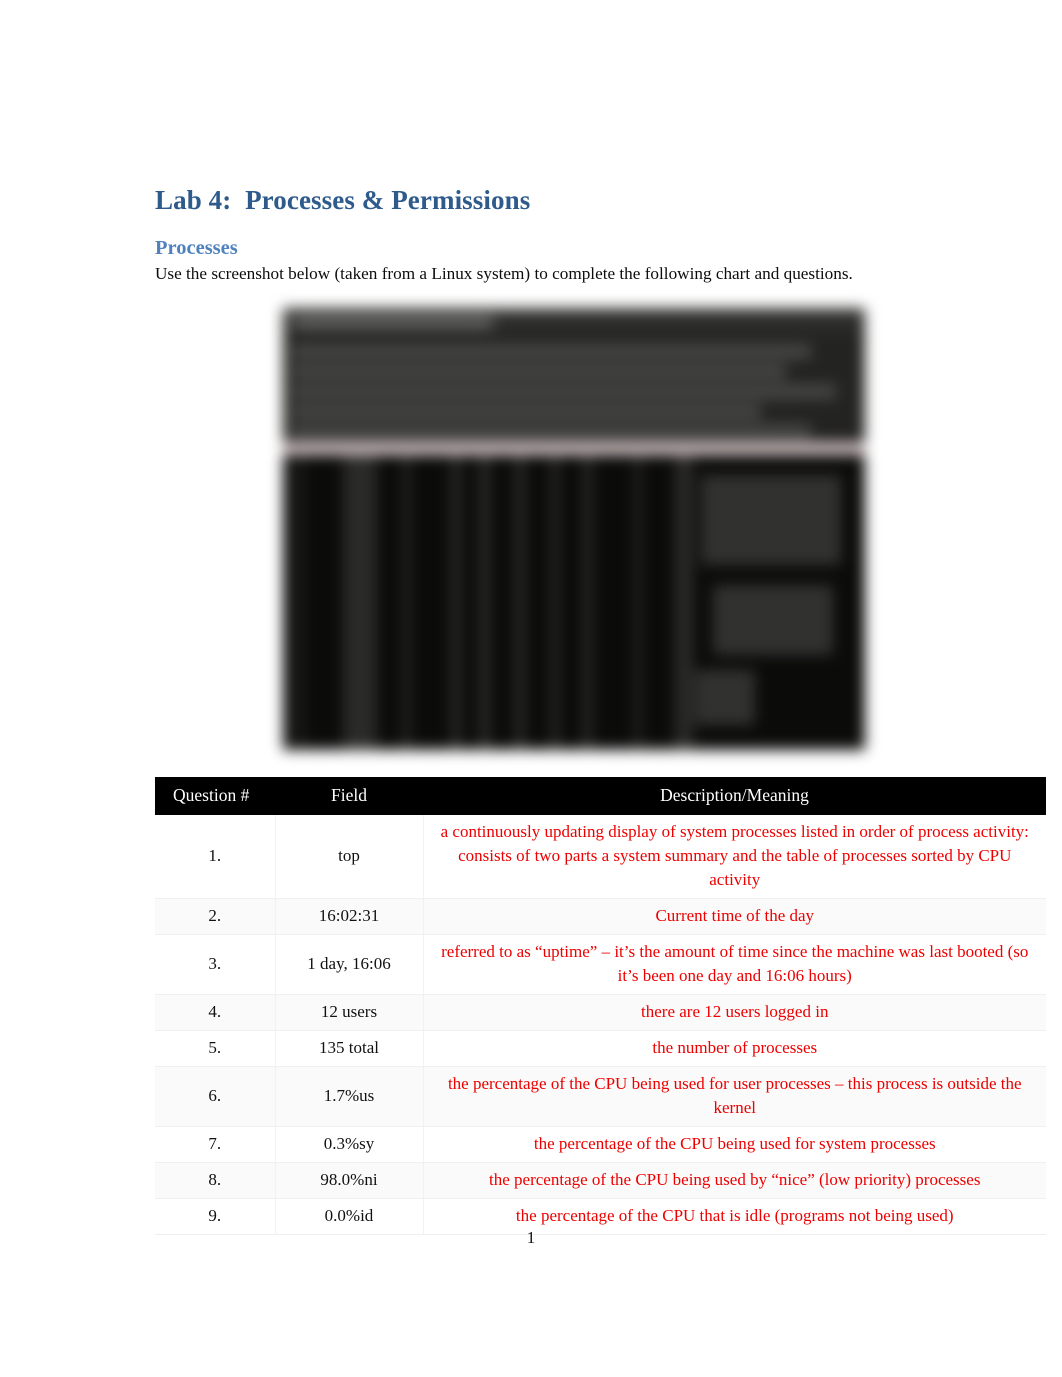  What do you see at coordinates (215, 1048) in the screenshot?
I see `cell-question-number: 5.` at bounding box center [215, 1048].